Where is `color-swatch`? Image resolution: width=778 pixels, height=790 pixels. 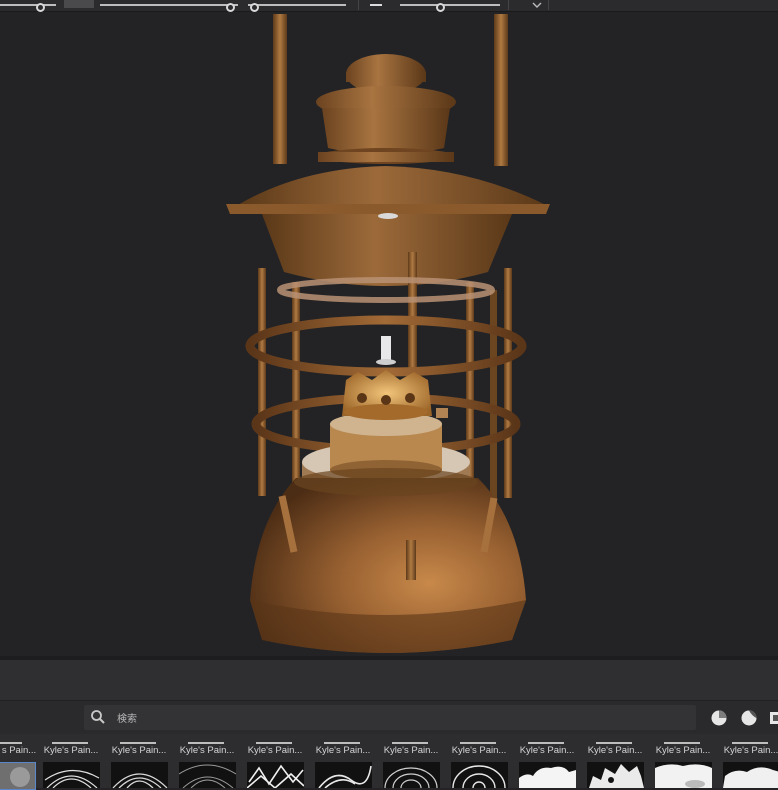 color-swatch is located at coordinates (79, 4).